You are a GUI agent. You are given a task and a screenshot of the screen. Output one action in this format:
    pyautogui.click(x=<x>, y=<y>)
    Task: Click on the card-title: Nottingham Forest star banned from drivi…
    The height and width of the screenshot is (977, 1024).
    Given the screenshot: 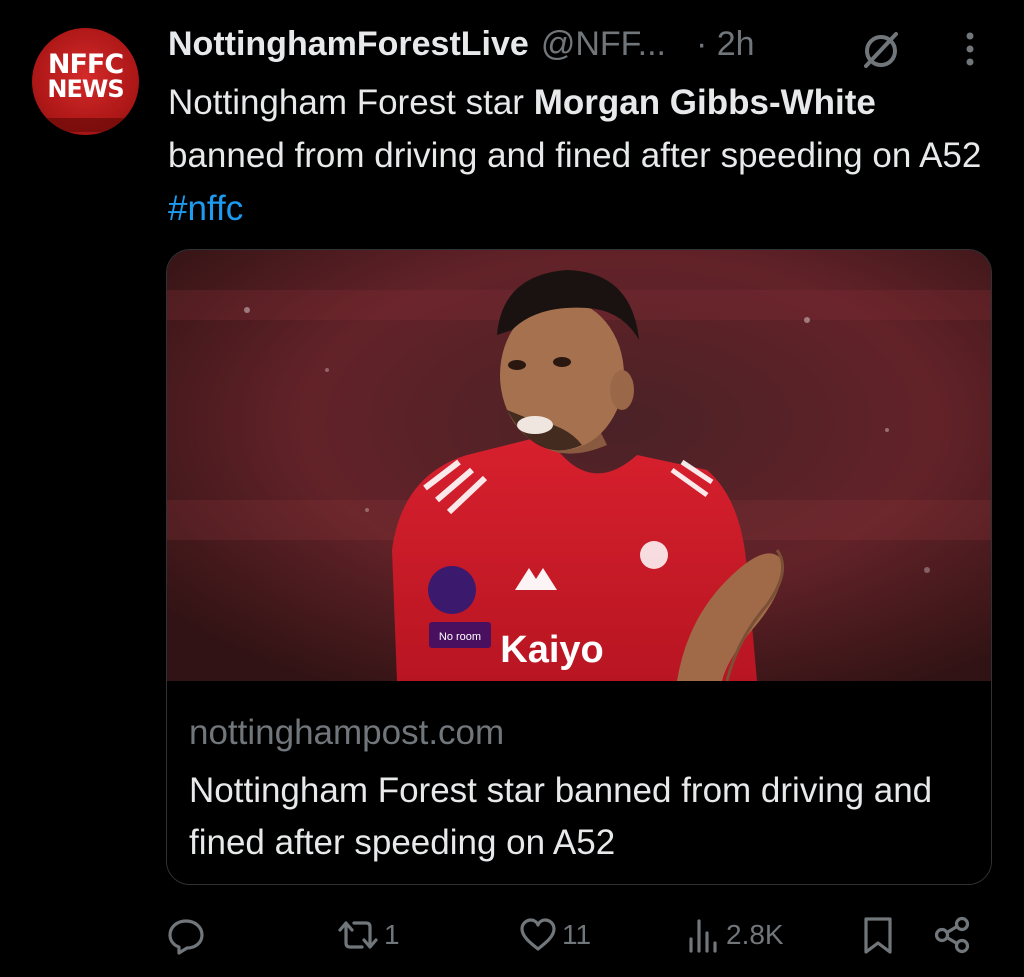 What is the action you would take?
    pyautogui.click(x=561, y=816)
    